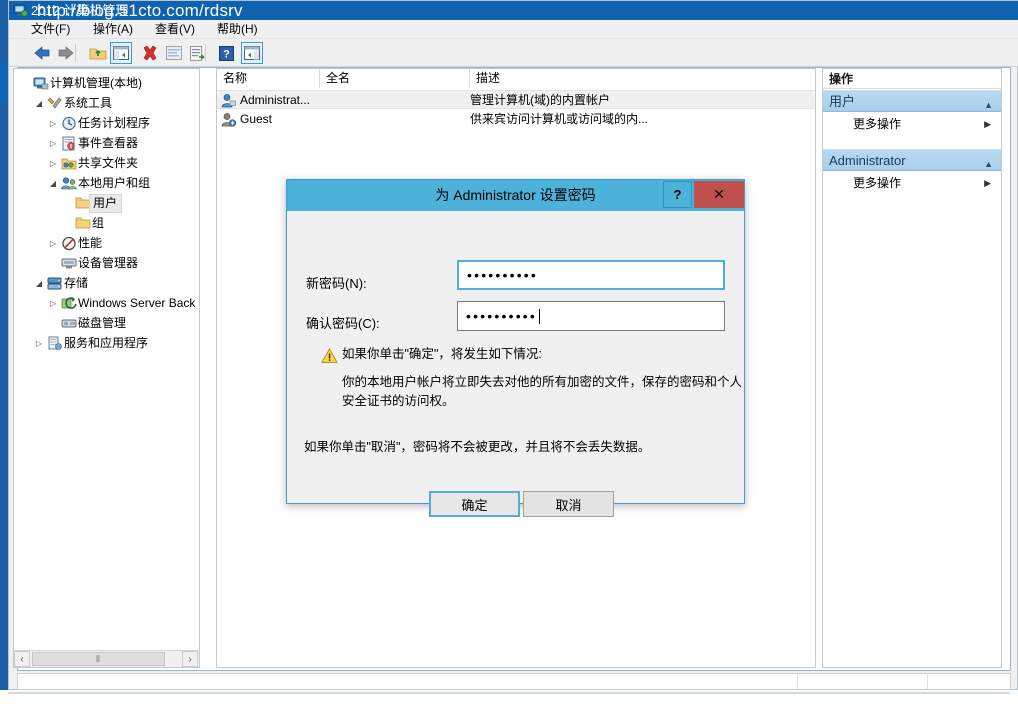 The height and width of the screenshot is (706, 1018). Describe the element at coordinates (137, 303) in the screenshot. I see `tree-node-label: Windows Server Back` at that location.